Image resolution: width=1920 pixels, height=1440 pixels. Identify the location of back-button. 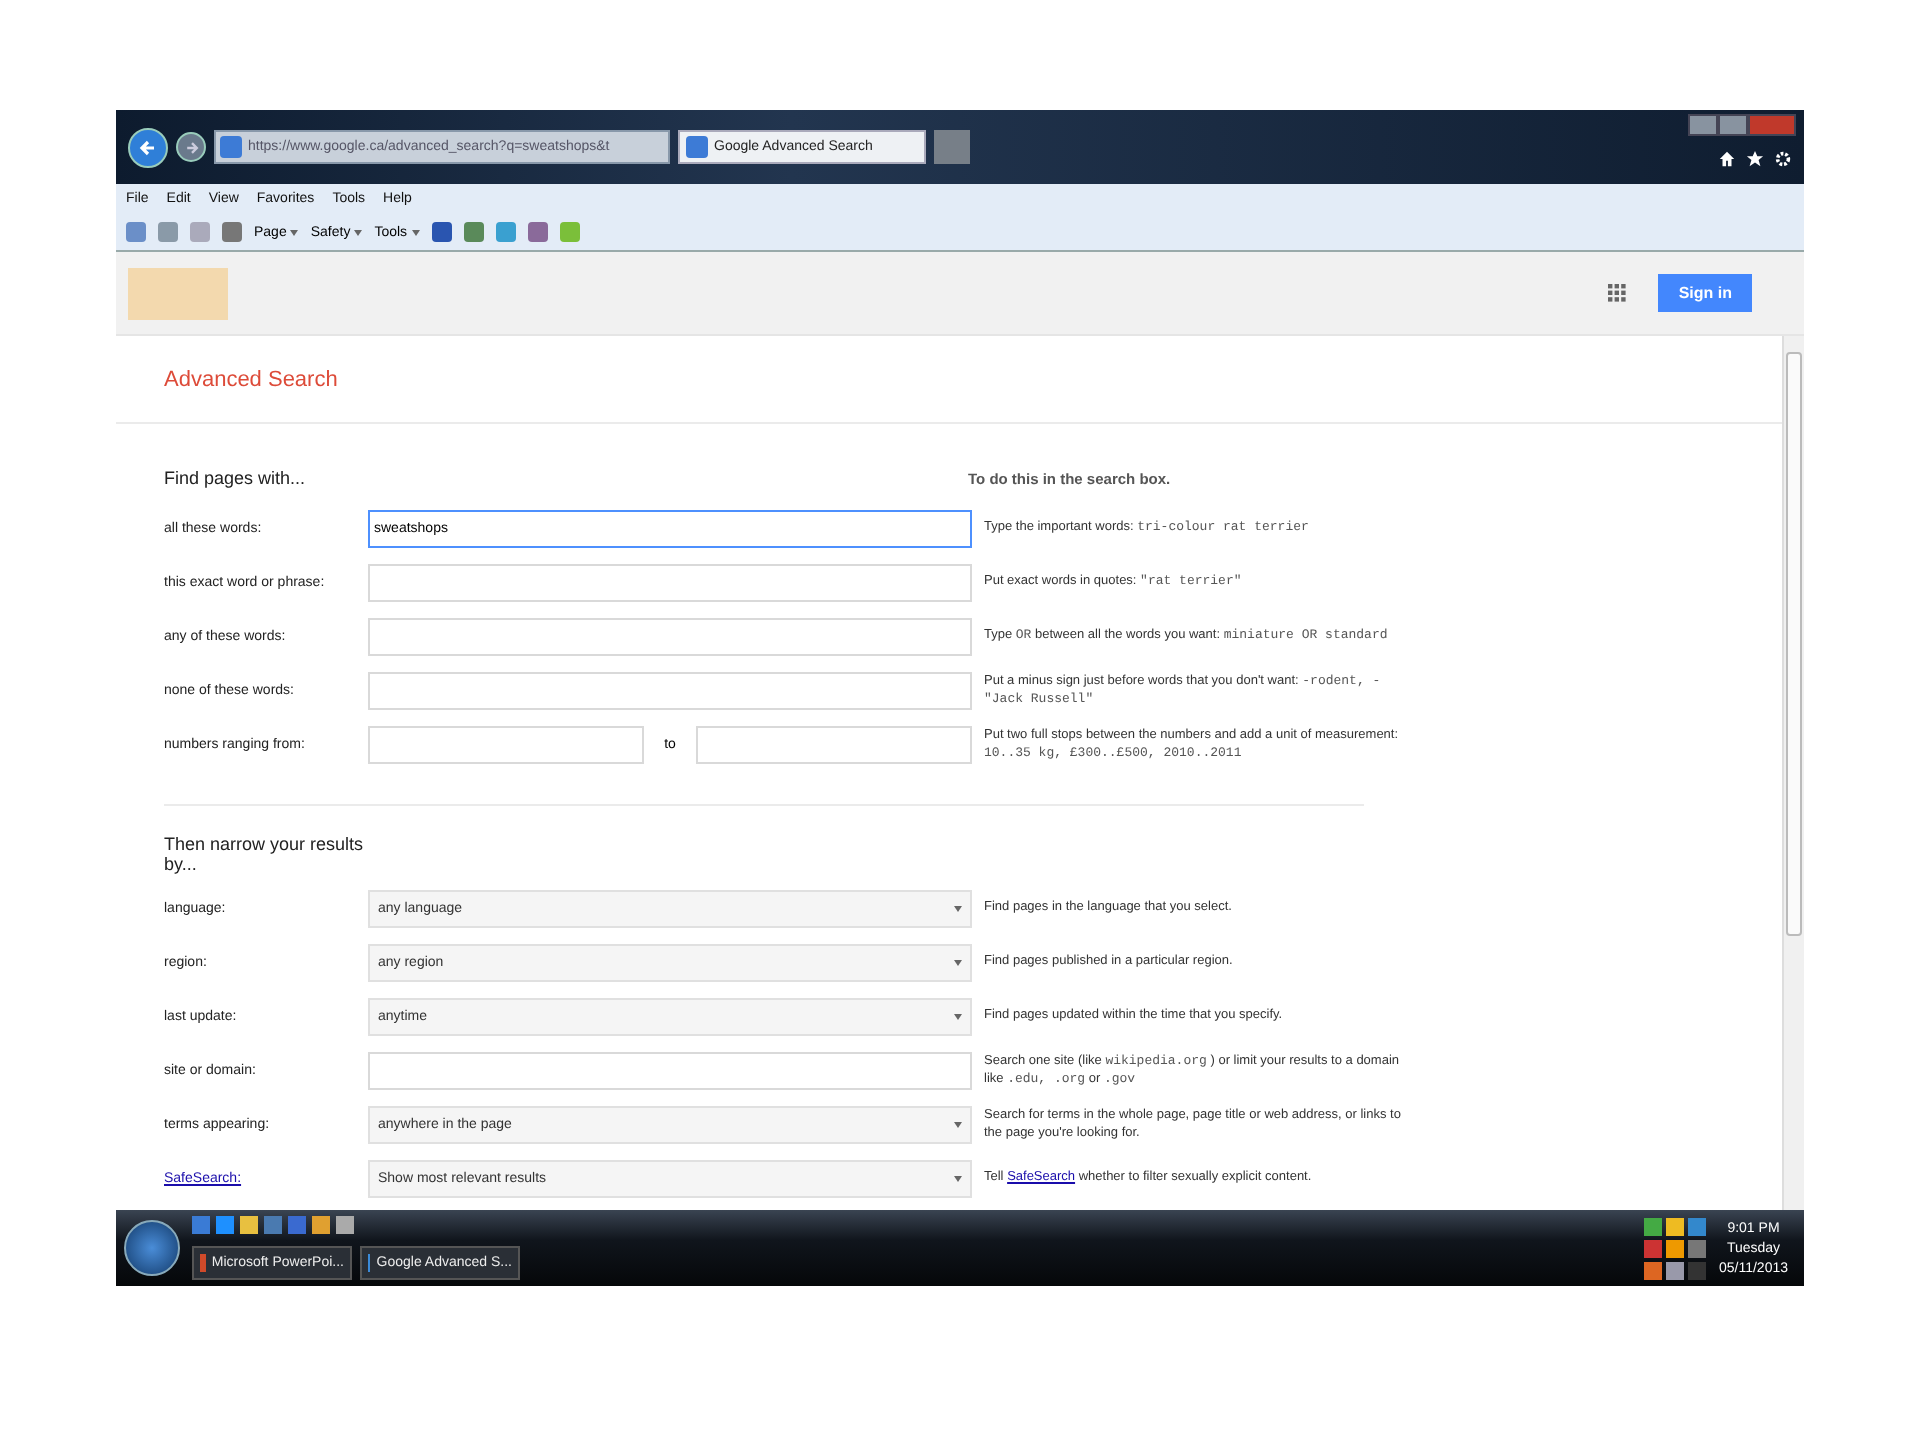
(148, 147).